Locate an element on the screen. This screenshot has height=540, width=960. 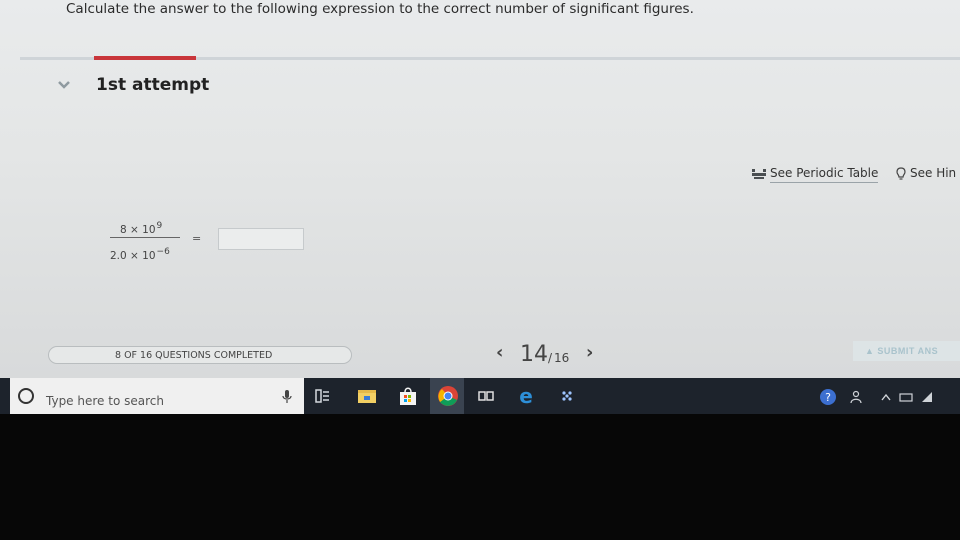
total-questions: 16 is located at coordinates (562, 358).